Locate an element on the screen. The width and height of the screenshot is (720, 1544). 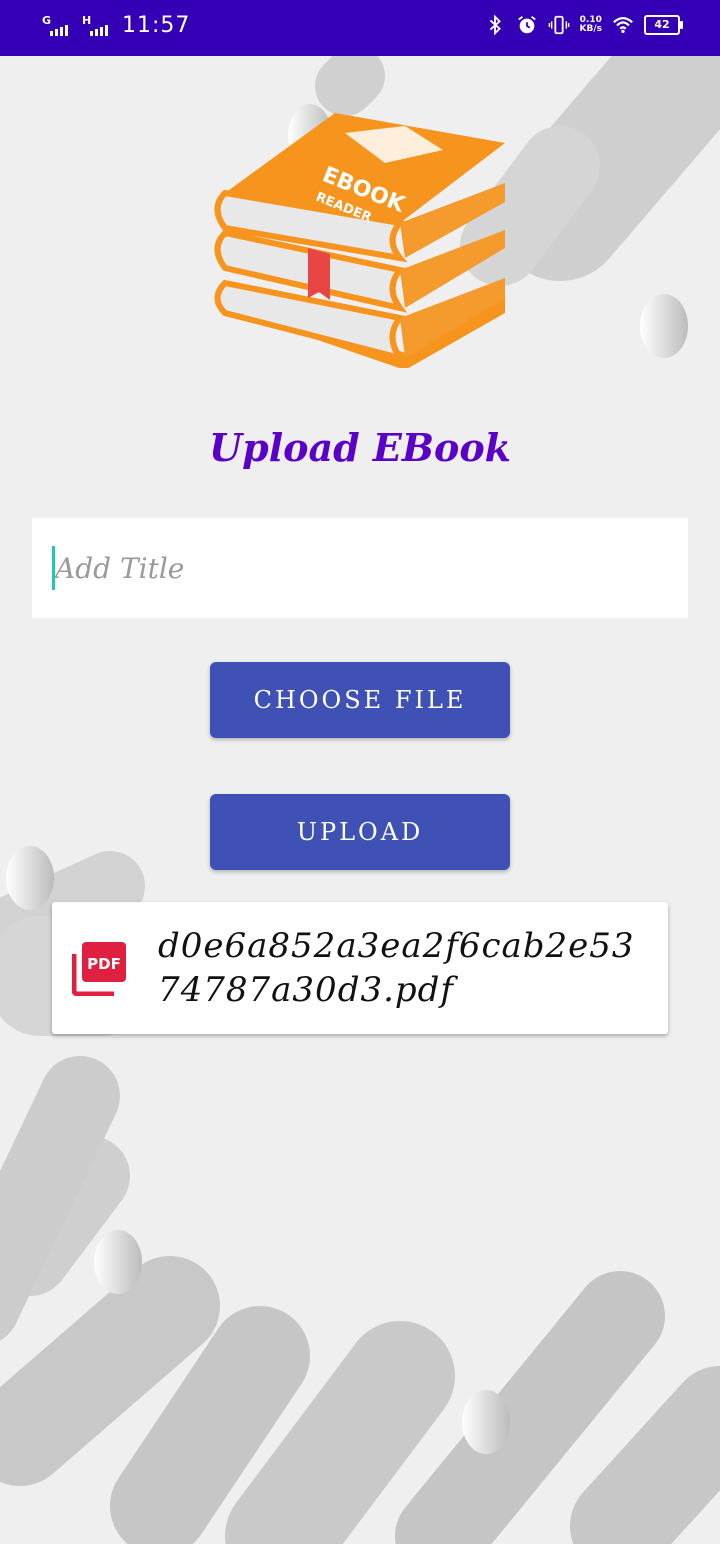
selected-file-card: PDF d0e6a852a3ea2f6cab2e5374787a30d3.pdf is located at coordinates (360, 968).